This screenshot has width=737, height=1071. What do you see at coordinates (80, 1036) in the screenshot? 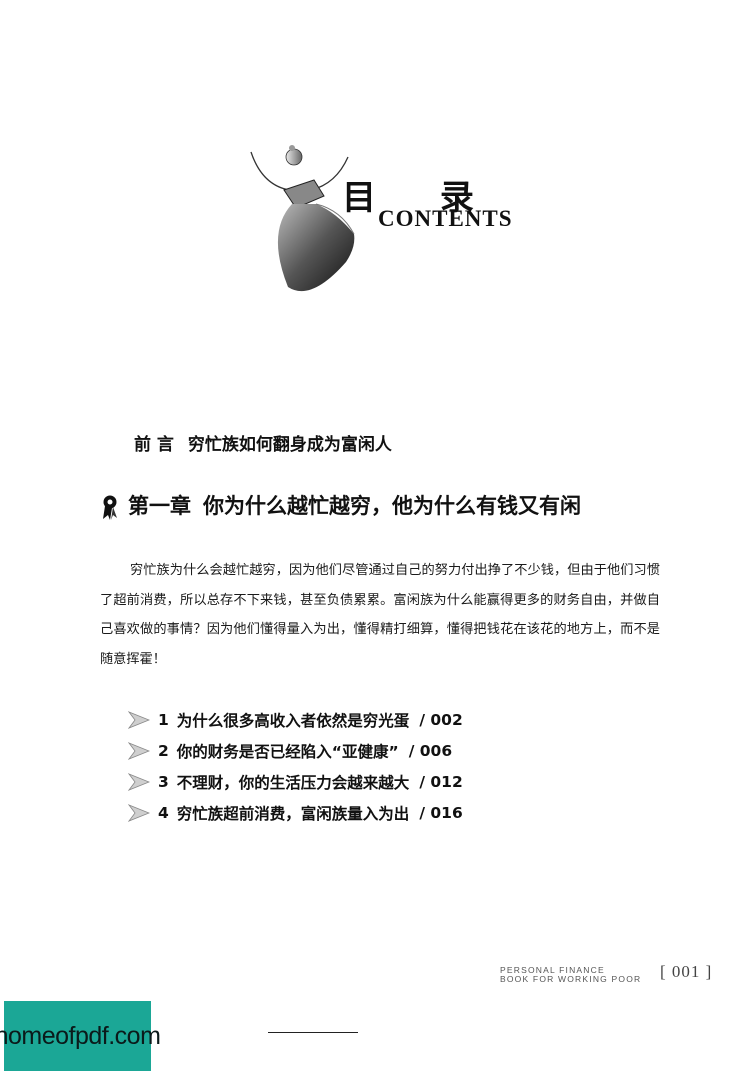
I see `watermark-badge: homeofpdf.com` at bounding box center [80, 1036].